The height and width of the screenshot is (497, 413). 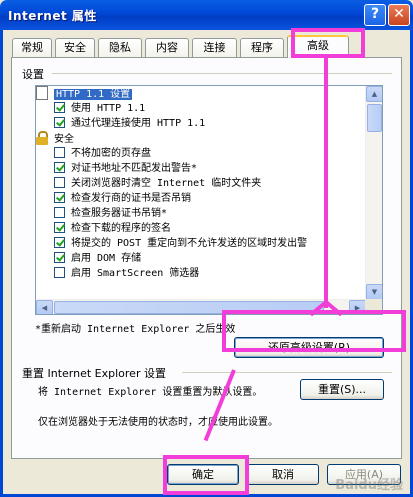 I want to click on setting-no-save-encrypted: 不将加密的页存盘, so click(x=201, y=153).